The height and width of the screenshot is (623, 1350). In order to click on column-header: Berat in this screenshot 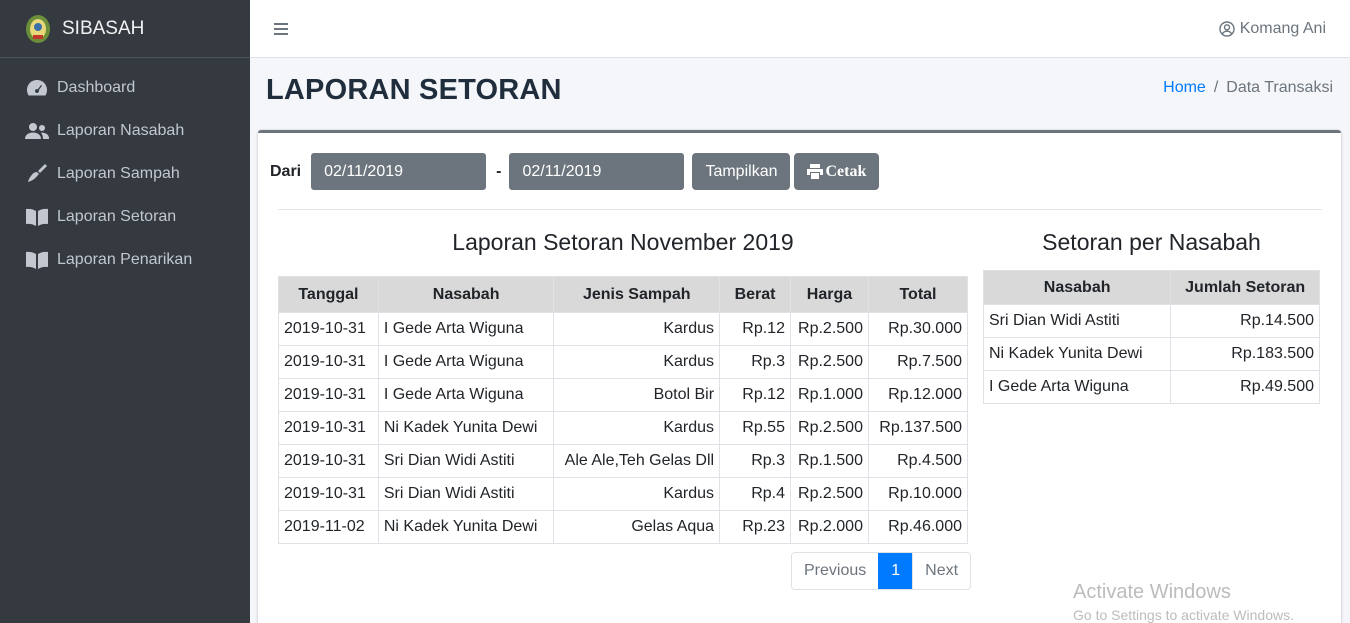, I will do `click(755, 294)`.